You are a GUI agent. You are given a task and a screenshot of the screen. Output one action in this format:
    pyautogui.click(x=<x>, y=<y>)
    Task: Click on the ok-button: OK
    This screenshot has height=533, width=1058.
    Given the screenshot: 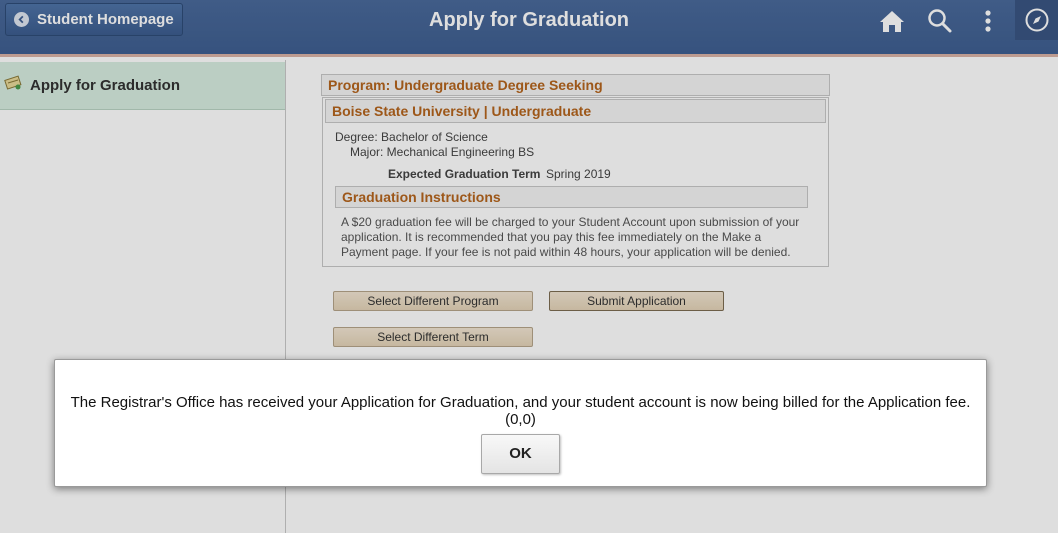 What is the action you would take?
    pyautogui.click(x=520, y=454)
    